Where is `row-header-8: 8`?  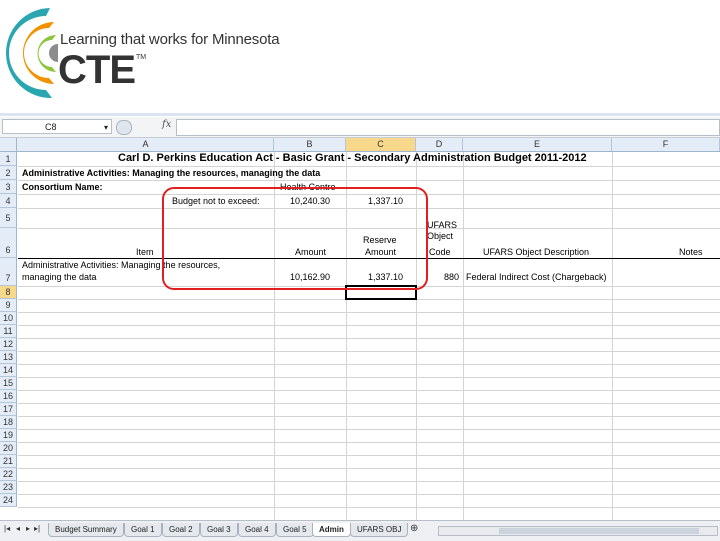 row-header-8: 8 is located at coordinates (8, 292).